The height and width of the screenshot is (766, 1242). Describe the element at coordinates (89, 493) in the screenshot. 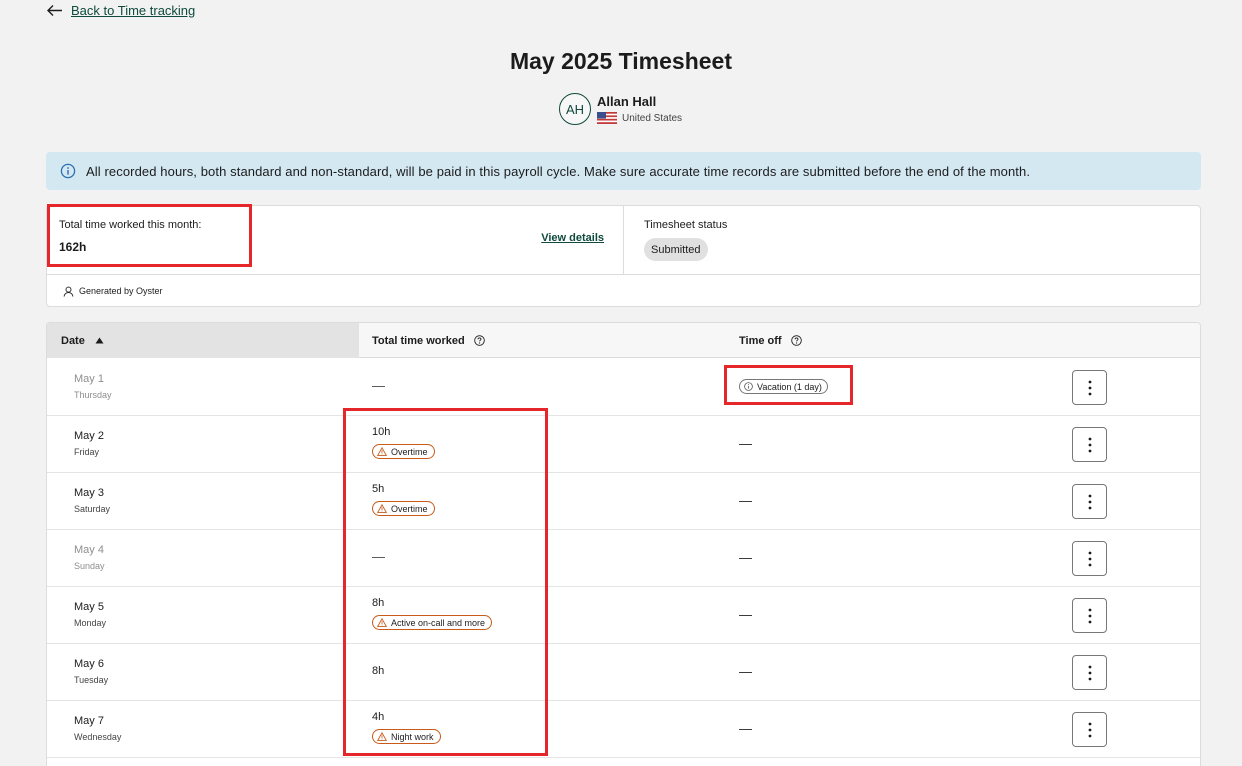

I see `row-date: May 3` at that location.